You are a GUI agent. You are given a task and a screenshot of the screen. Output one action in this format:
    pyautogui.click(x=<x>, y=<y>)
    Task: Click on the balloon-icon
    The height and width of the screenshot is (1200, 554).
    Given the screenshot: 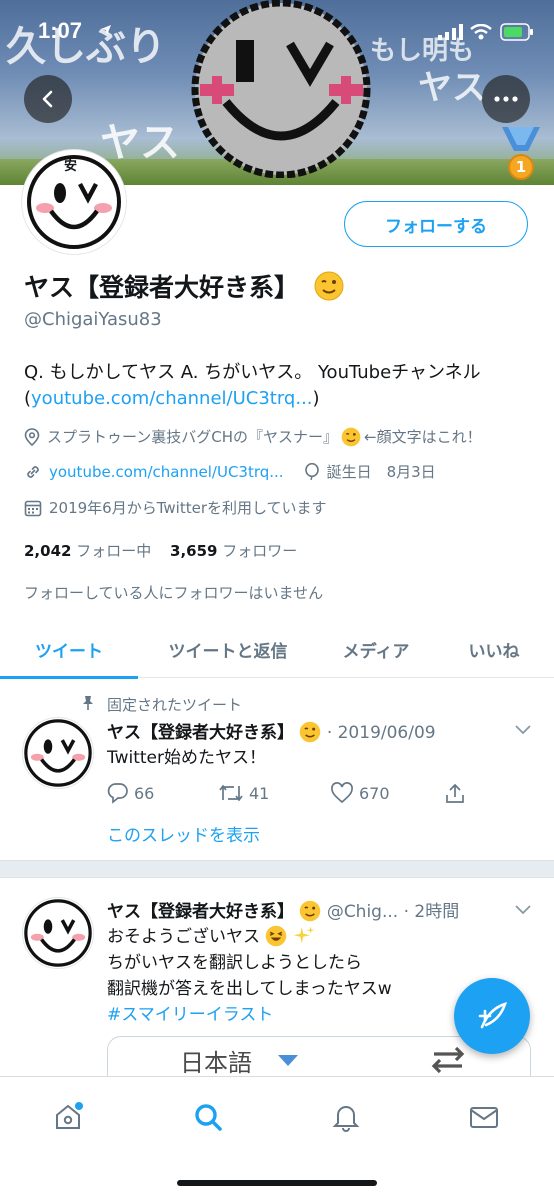 What is the action you would take?
    pyautogui.click(x=311, y=471)
    